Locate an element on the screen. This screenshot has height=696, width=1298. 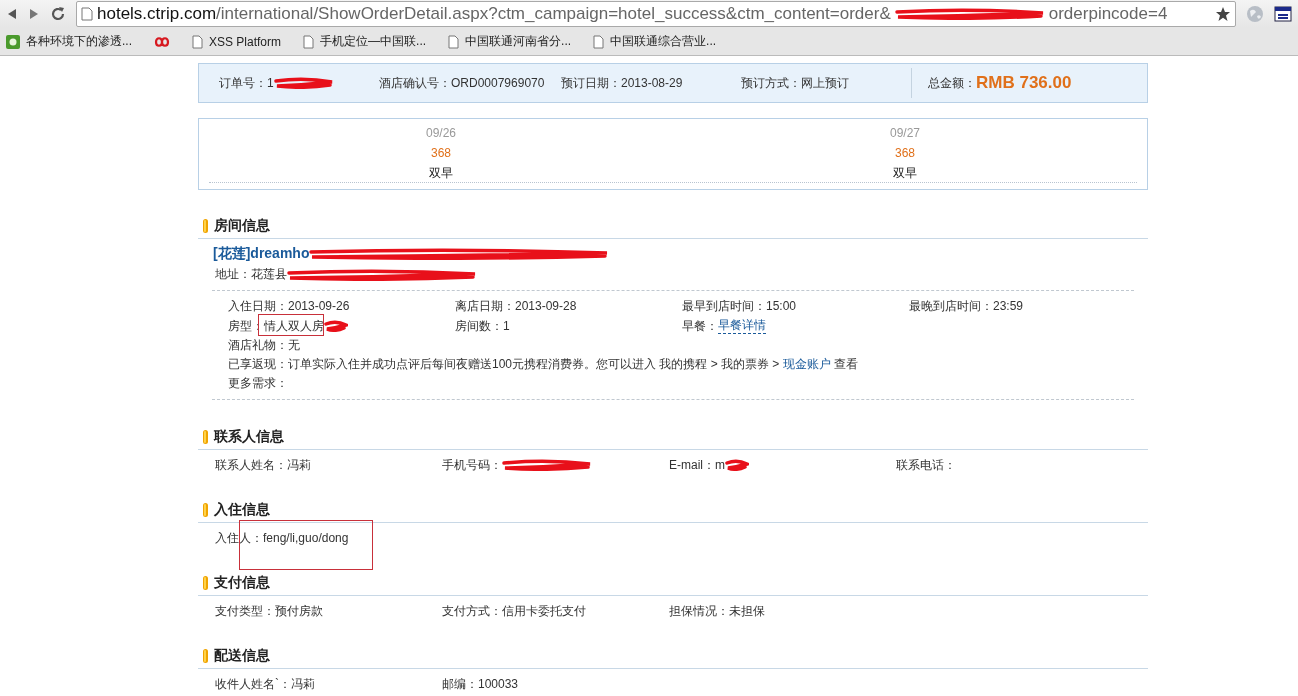
section-title: 支付信息 is located at coordinates (242, 583).